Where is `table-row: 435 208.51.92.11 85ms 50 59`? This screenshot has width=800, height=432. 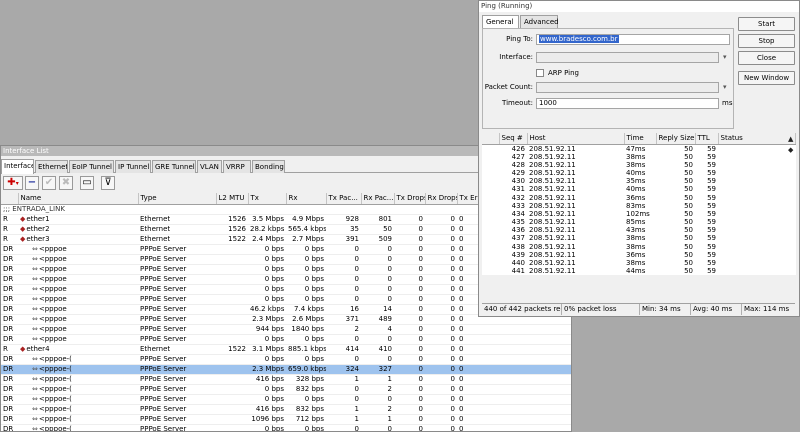 table-row: 435 208.51.92.11 85ms 50 59 is located at coordinates (638, 222).